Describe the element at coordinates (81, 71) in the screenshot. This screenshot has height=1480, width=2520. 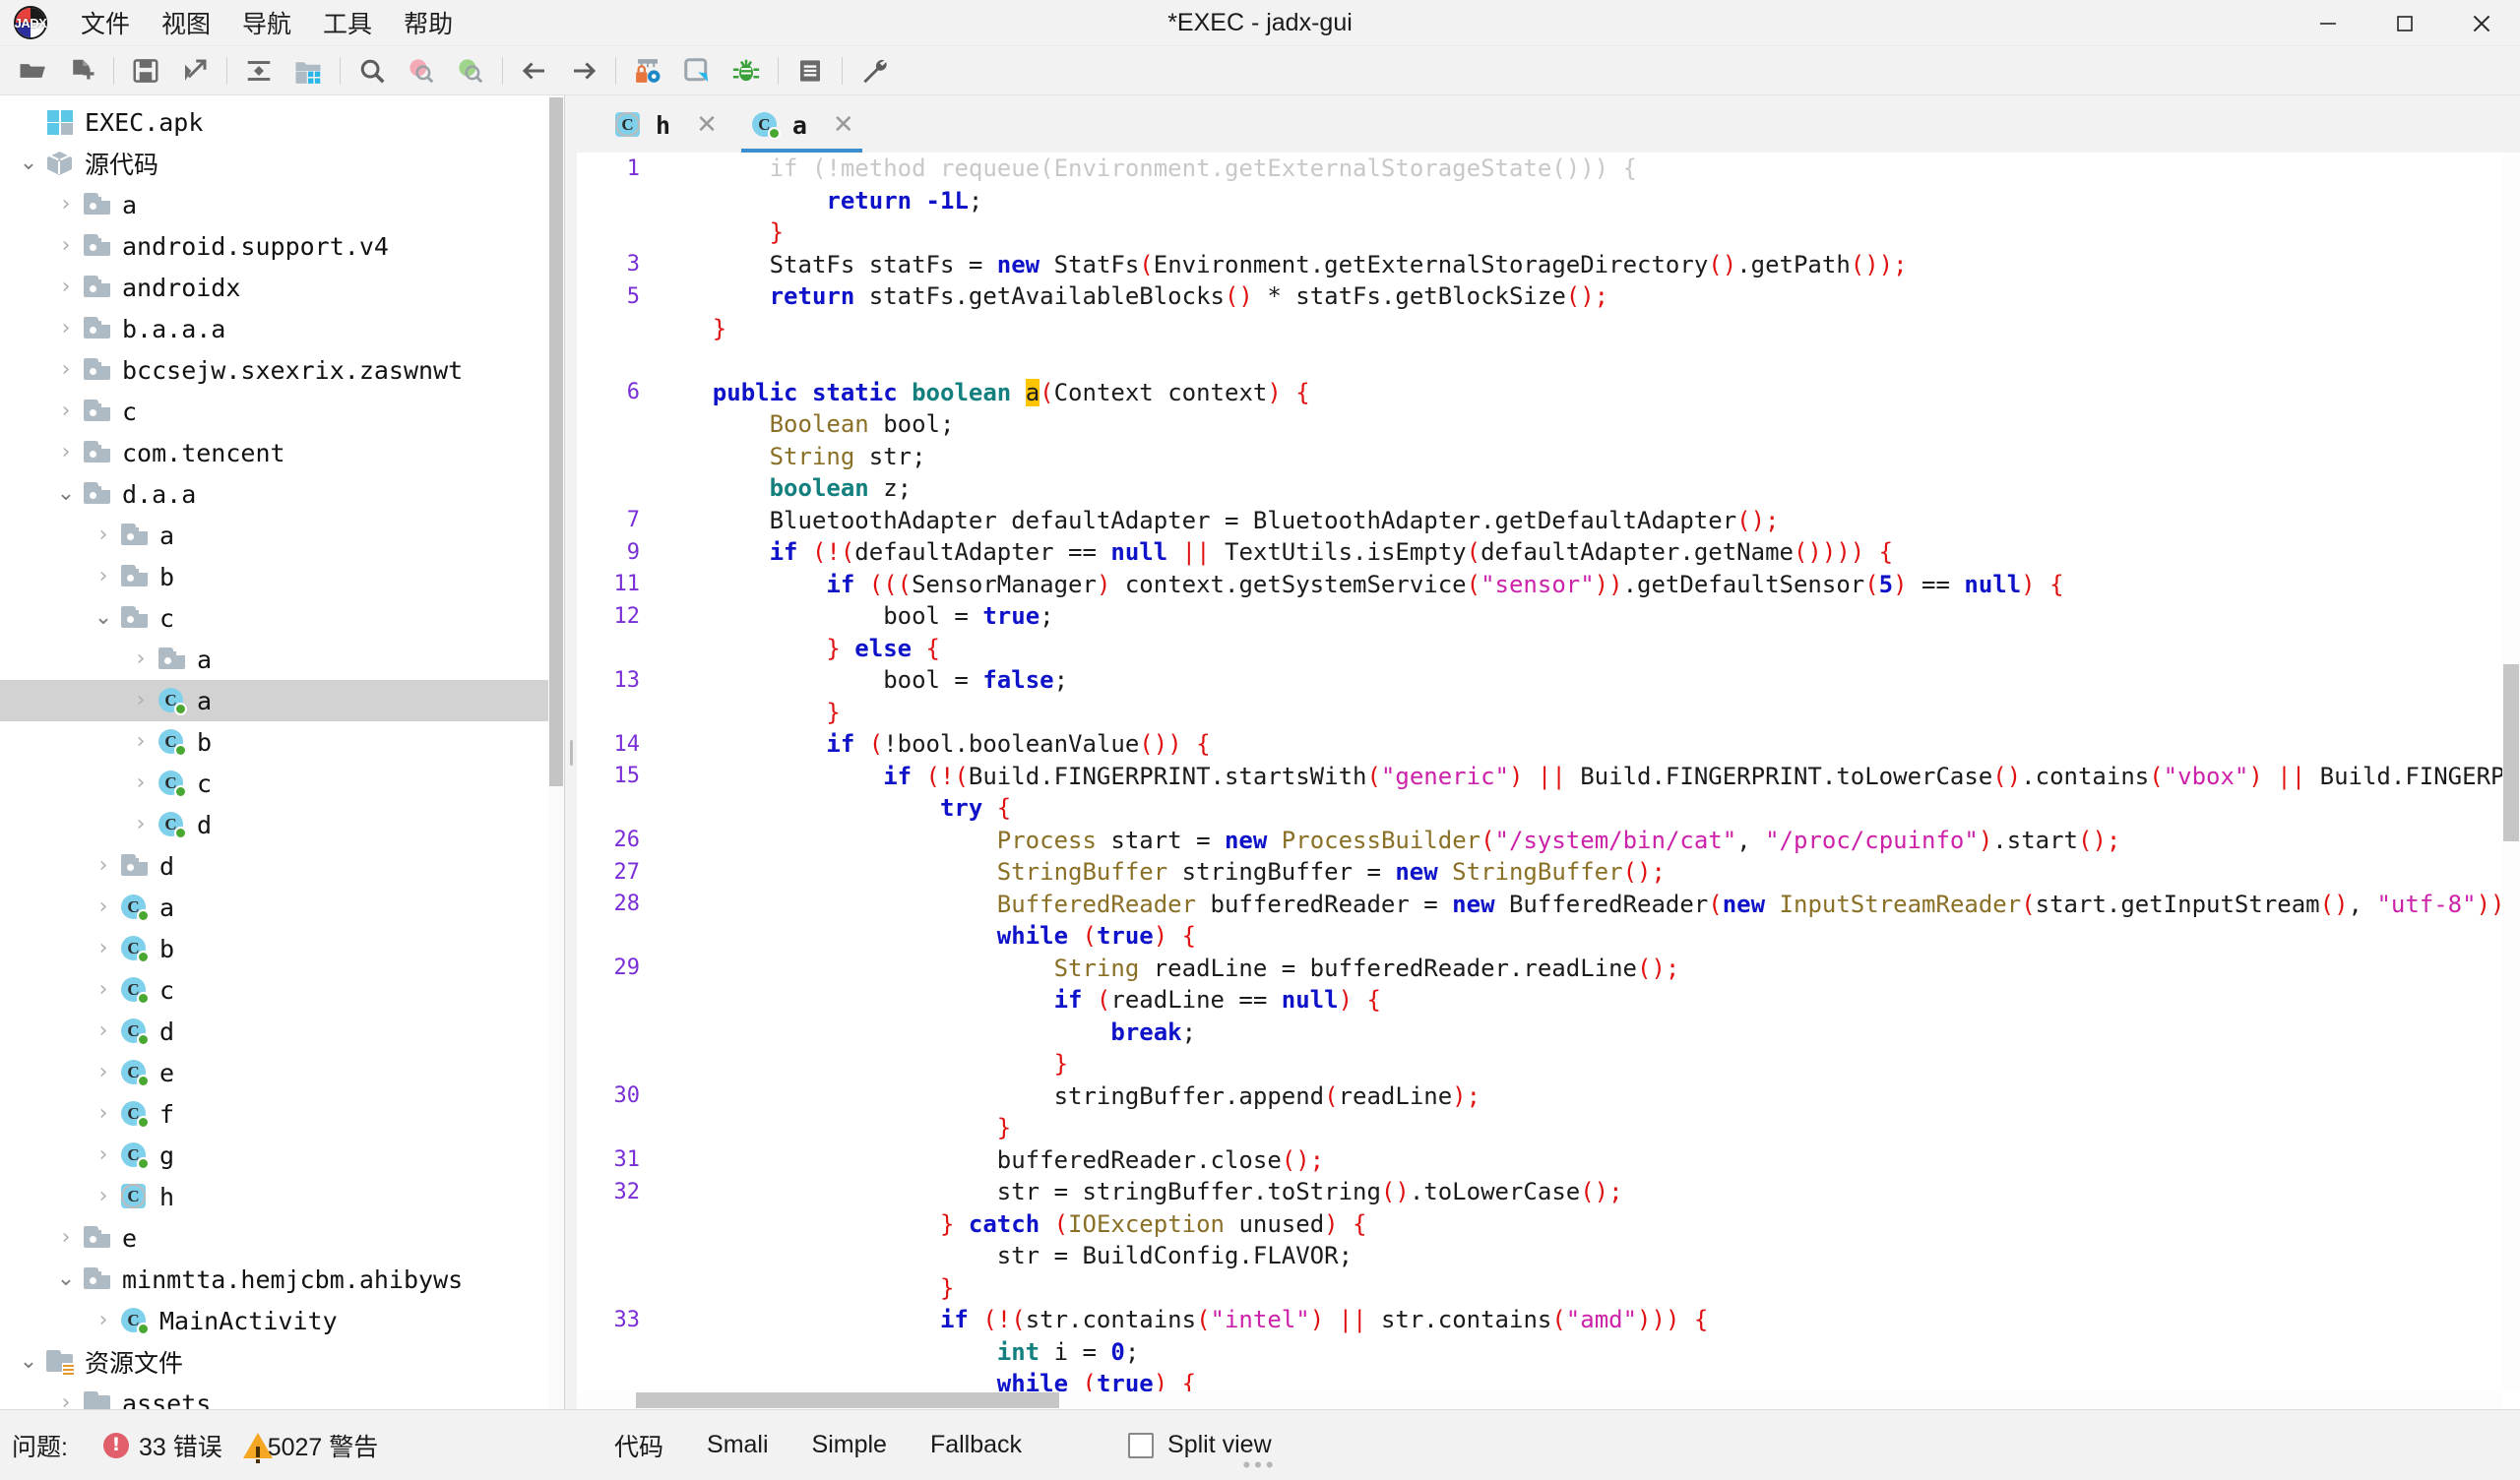
I see `add-files-icon` at that location.